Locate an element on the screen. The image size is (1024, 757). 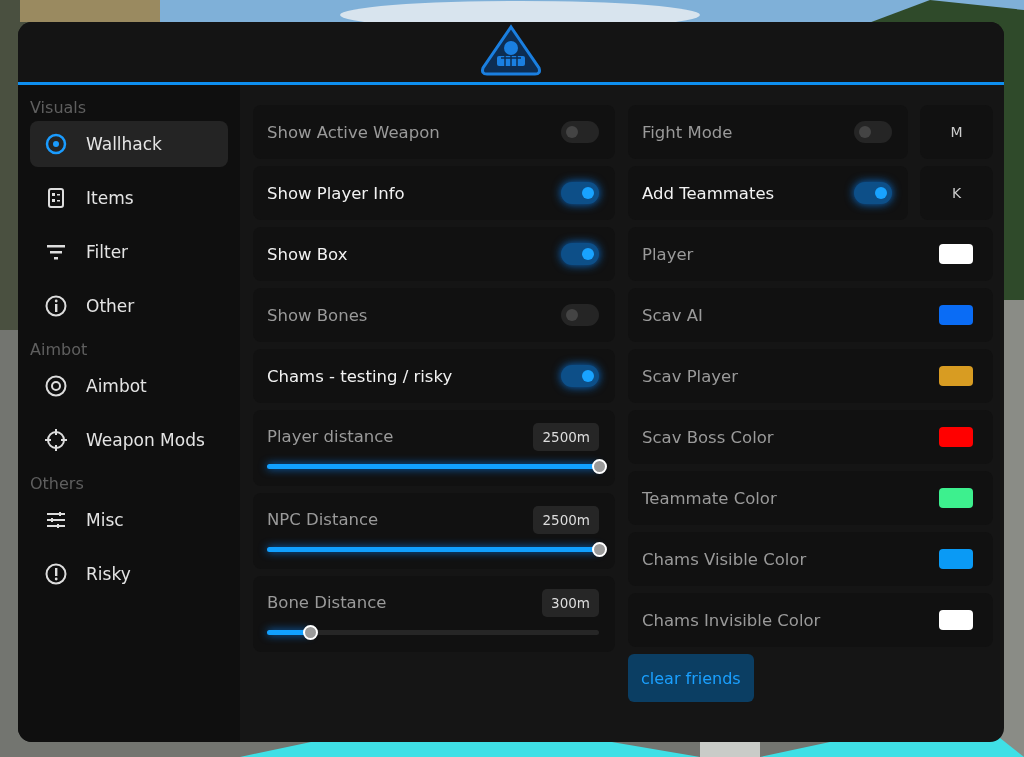
hotkey-button: M is located at coordinates (956, 132).